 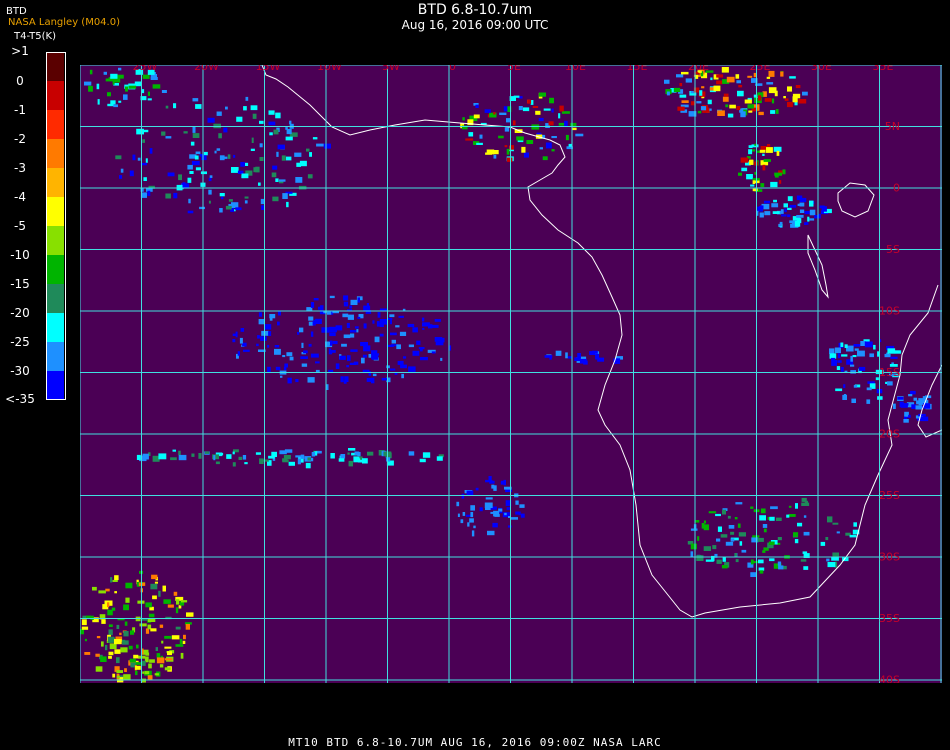 I want to click on colorbar-label: -30, so click(x=20, y=371).